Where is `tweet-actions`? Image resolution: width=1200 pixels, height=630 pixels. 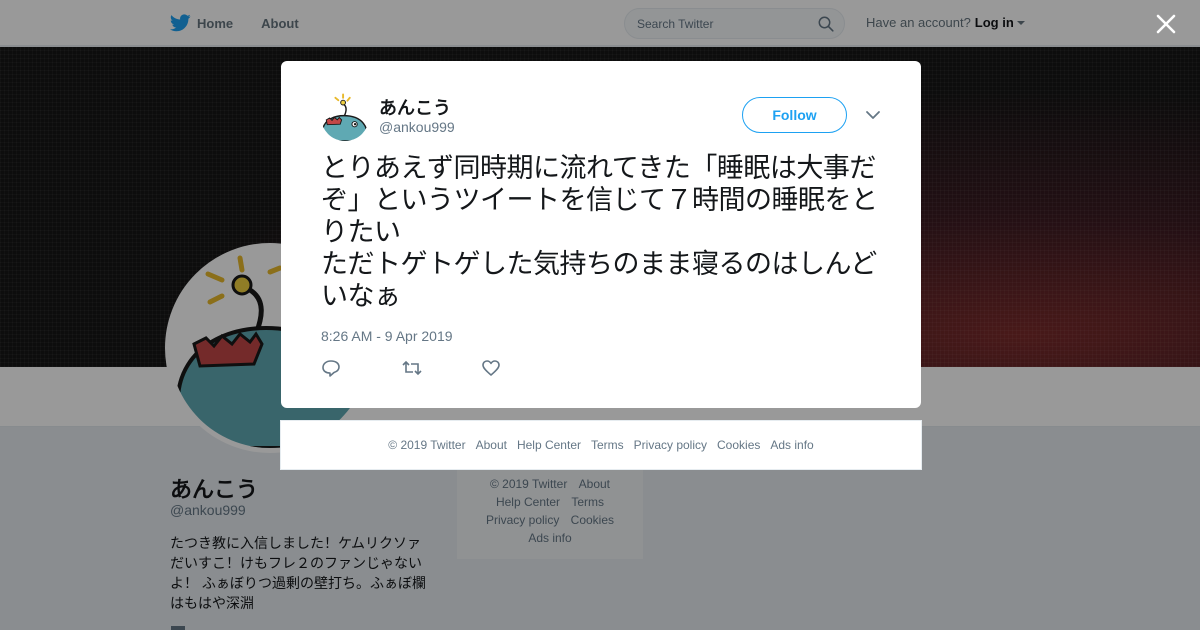
tweet-actions is located at coordinates (441, 369).